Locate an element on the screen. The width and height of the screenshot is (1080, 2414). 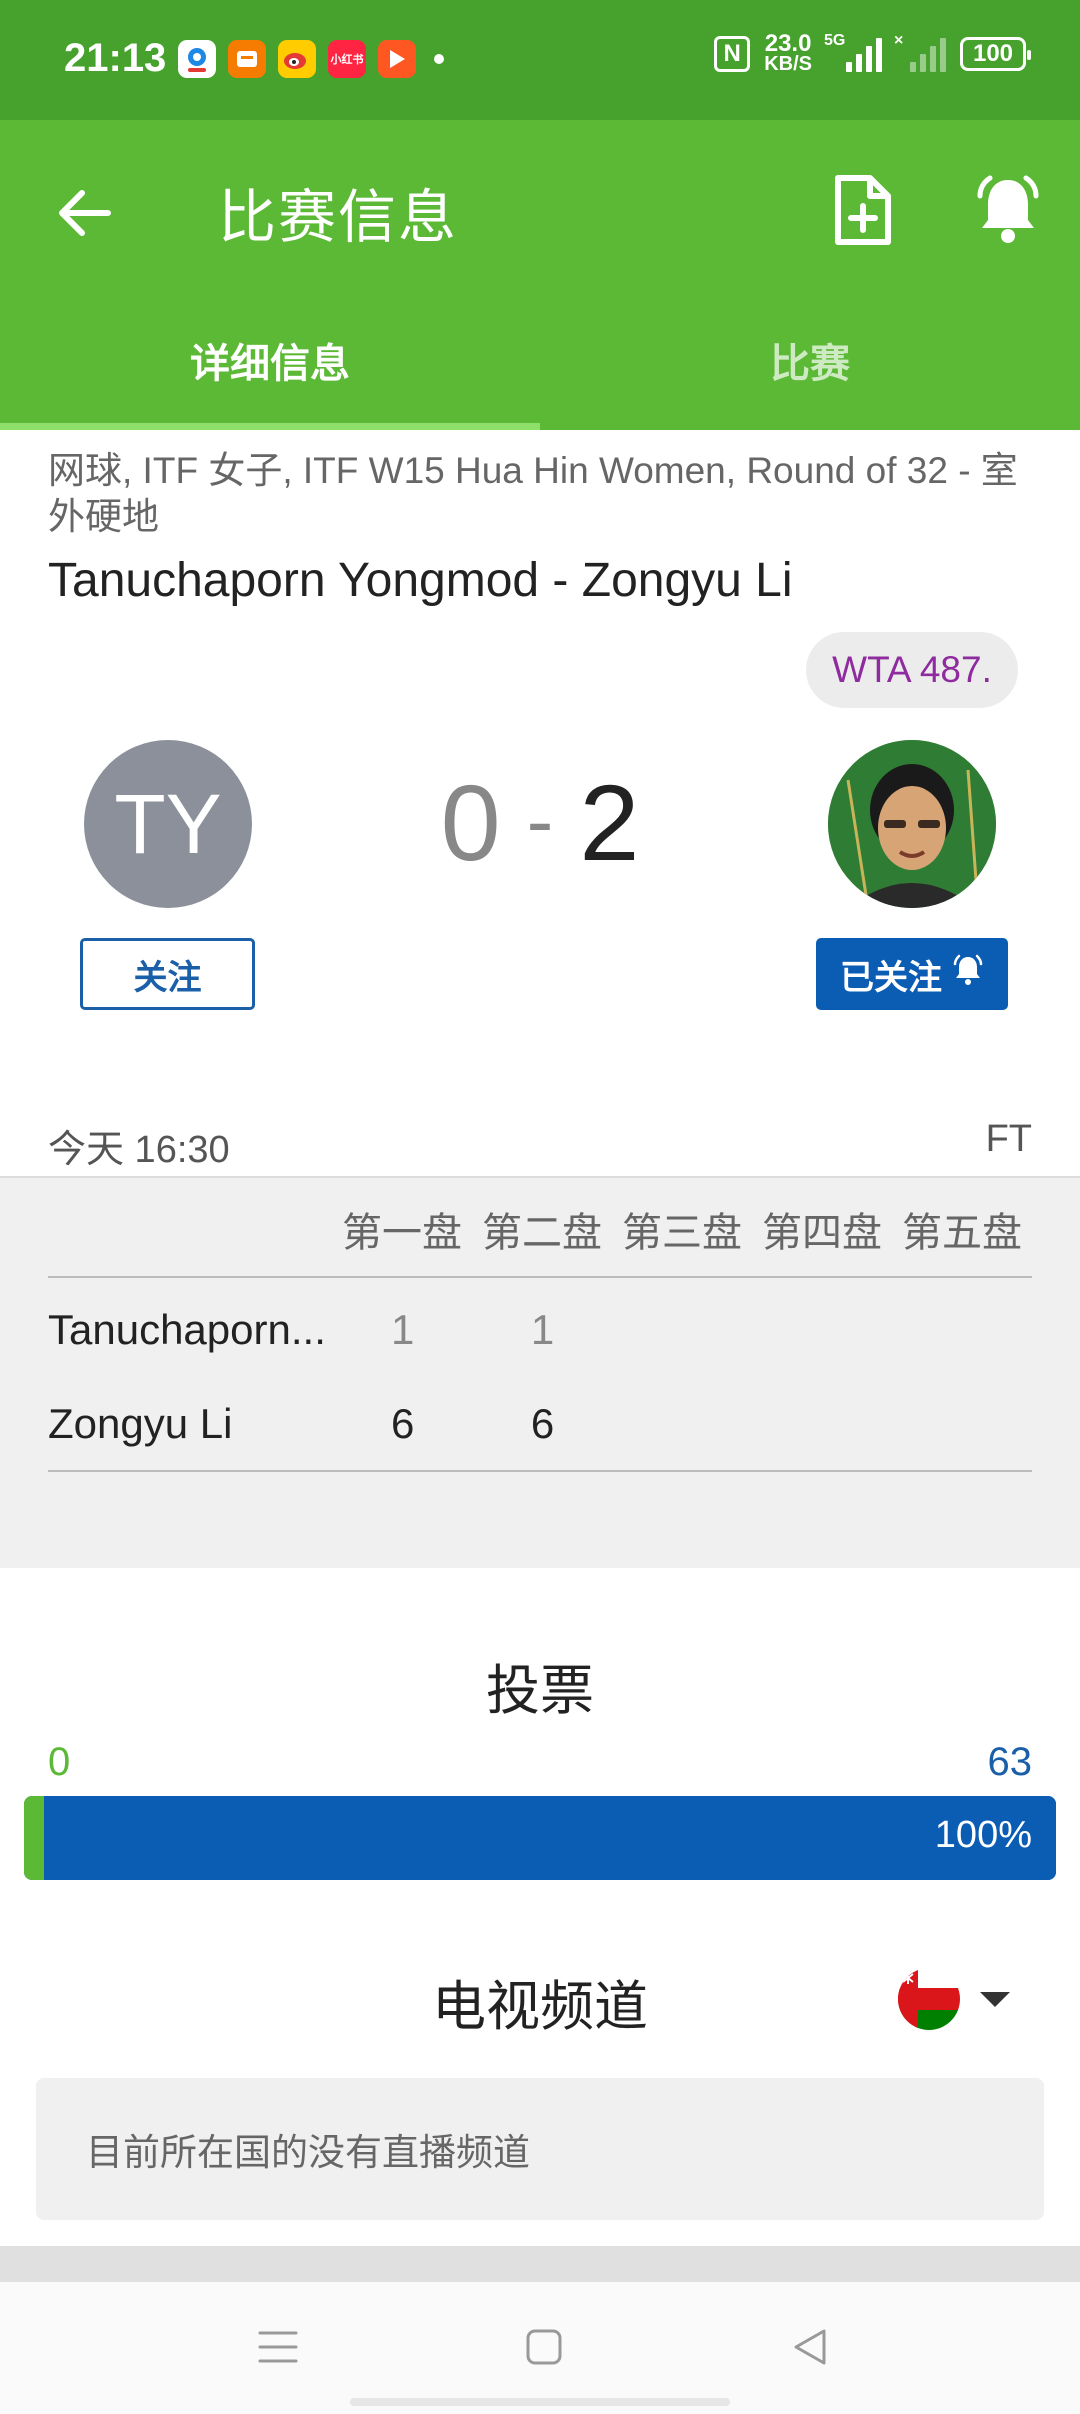
tv-channels-empty: 目前所在国的没有直播频道 is located at coordinates (540, 2149).